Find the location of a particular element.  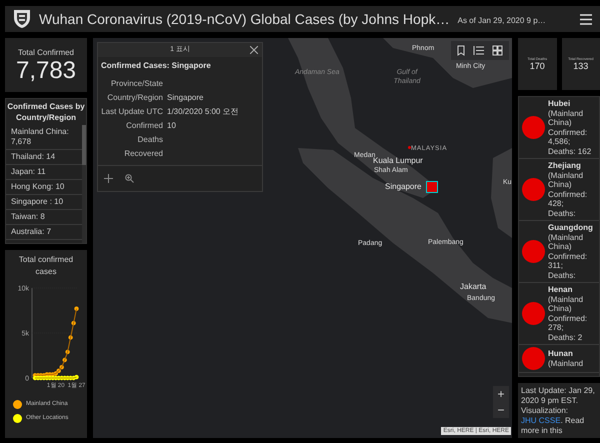

singapore-marker is located at coordinates (432, 187).